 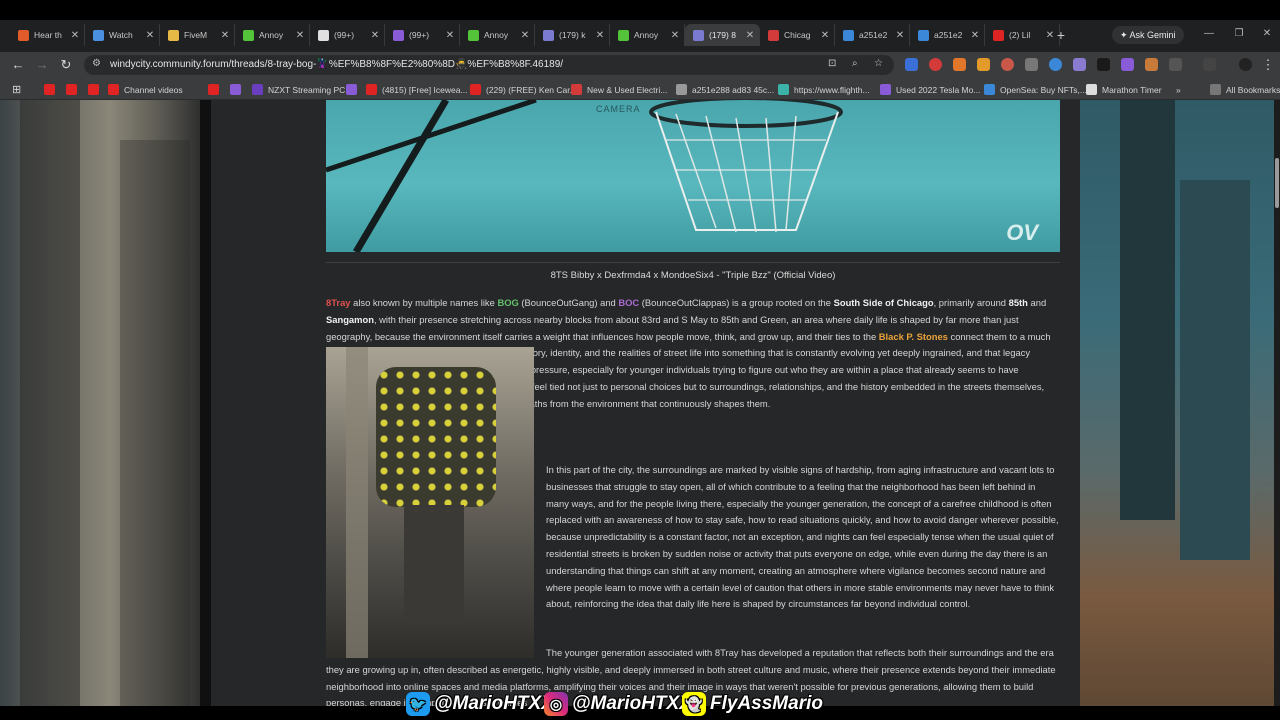 What do you see at coordinates (122, 35) in the screenshot?
I see `browser-tab: Watch ✕` at bounding box center [122, 35].